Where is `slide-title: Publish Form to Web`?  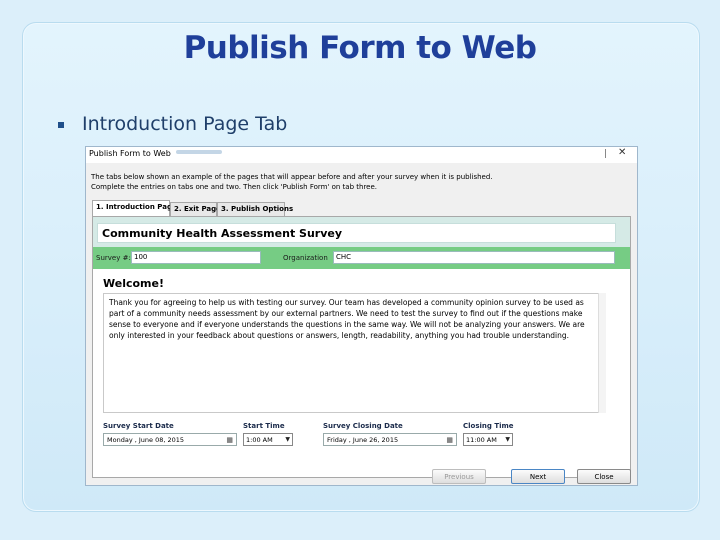 slide-title: Publish Form to Web is located at coordinates (360, 48).